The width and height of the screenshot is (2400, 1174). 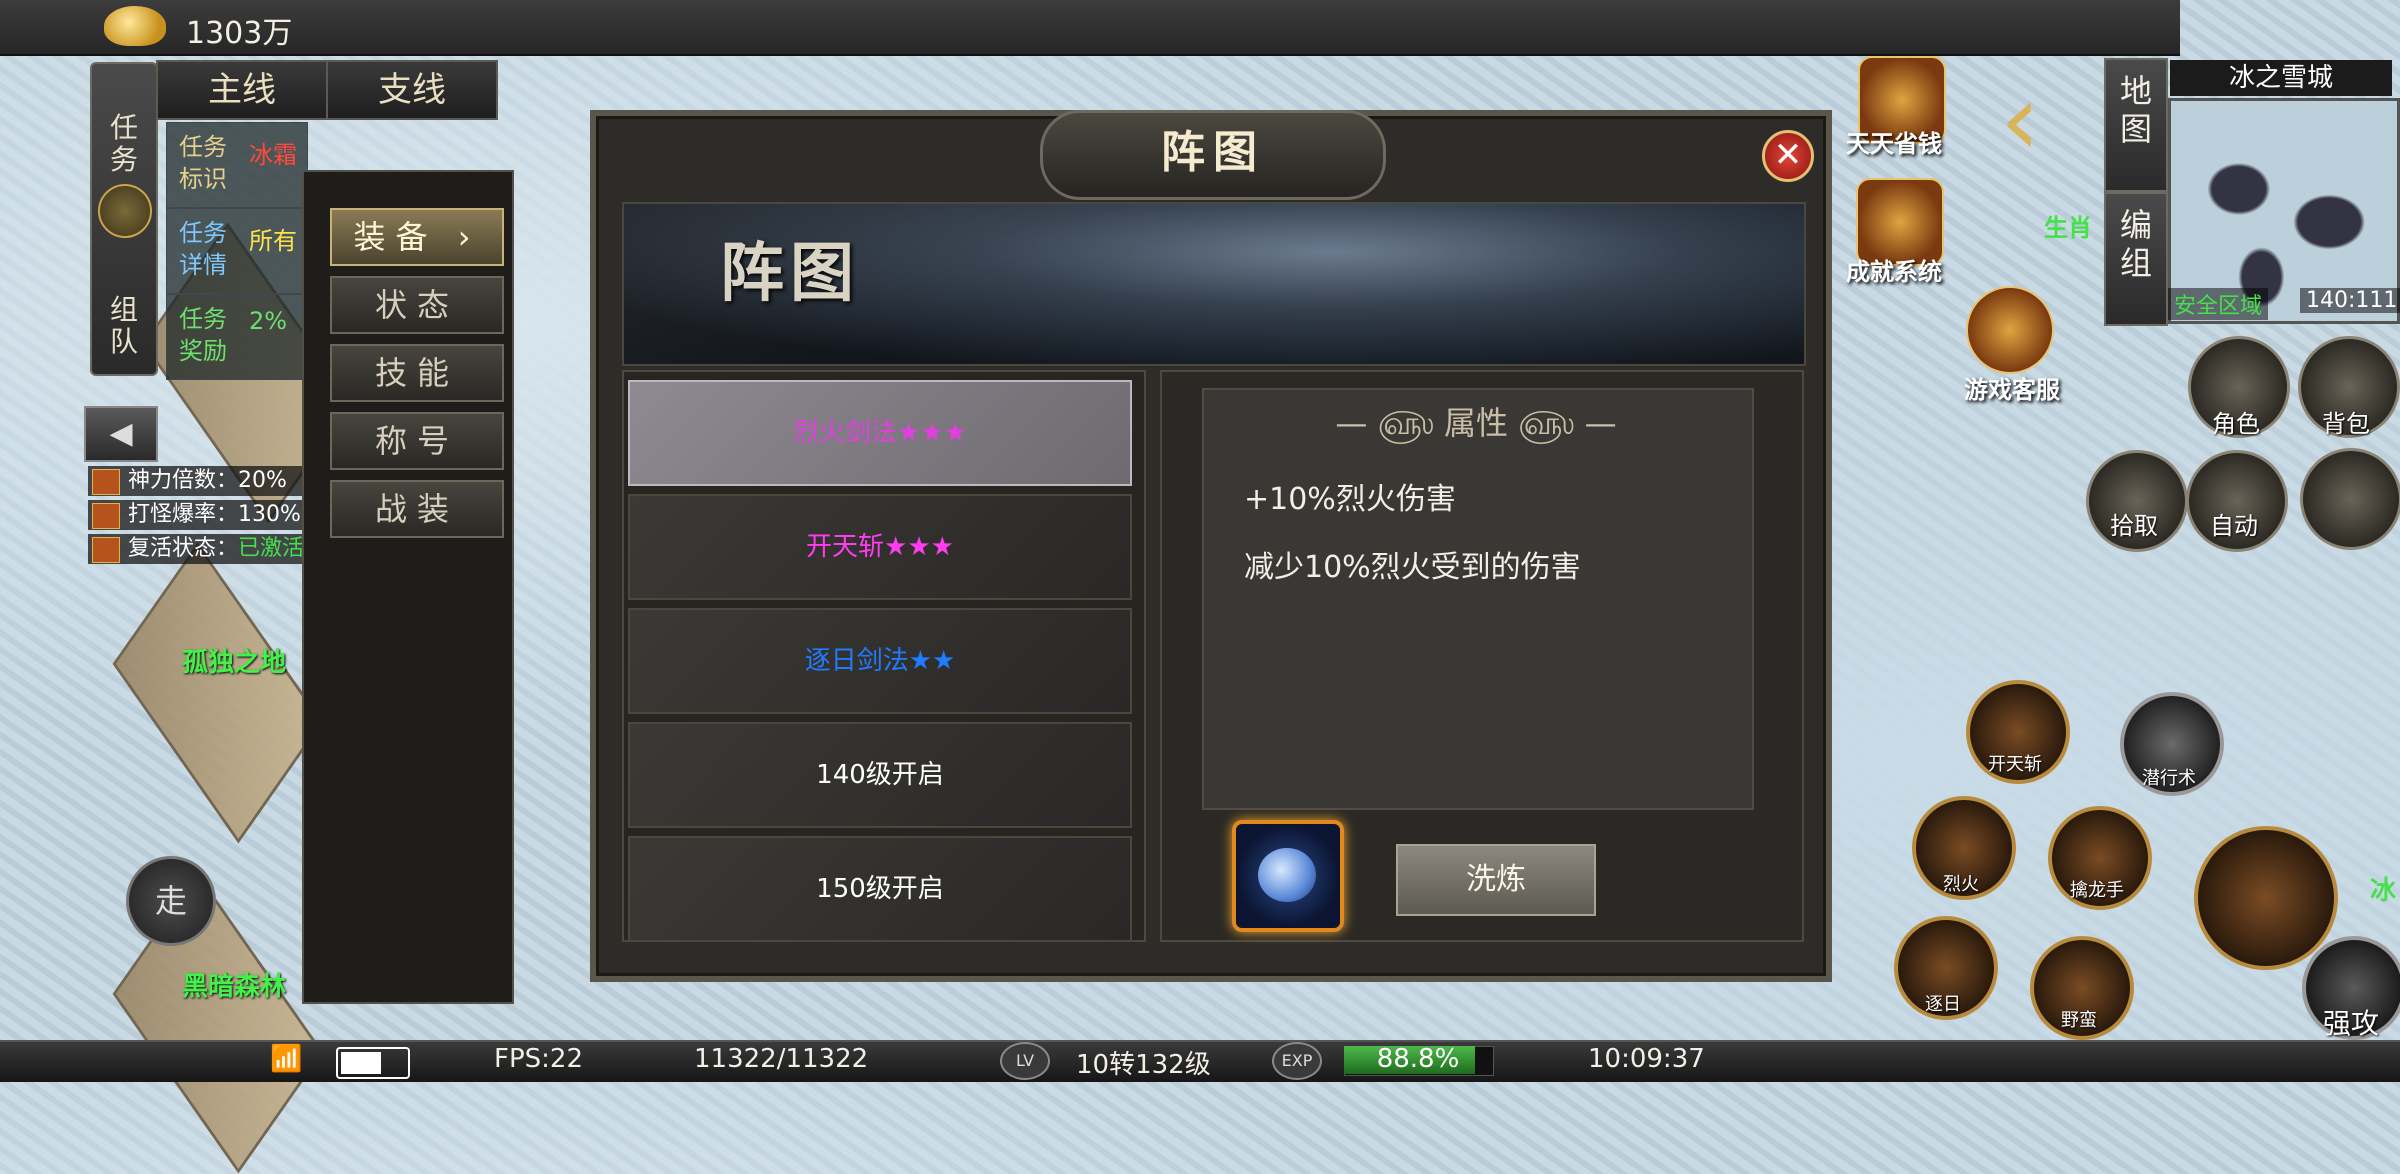 I want to click on menu-diamond-icon, so click(x=2350, y=499).